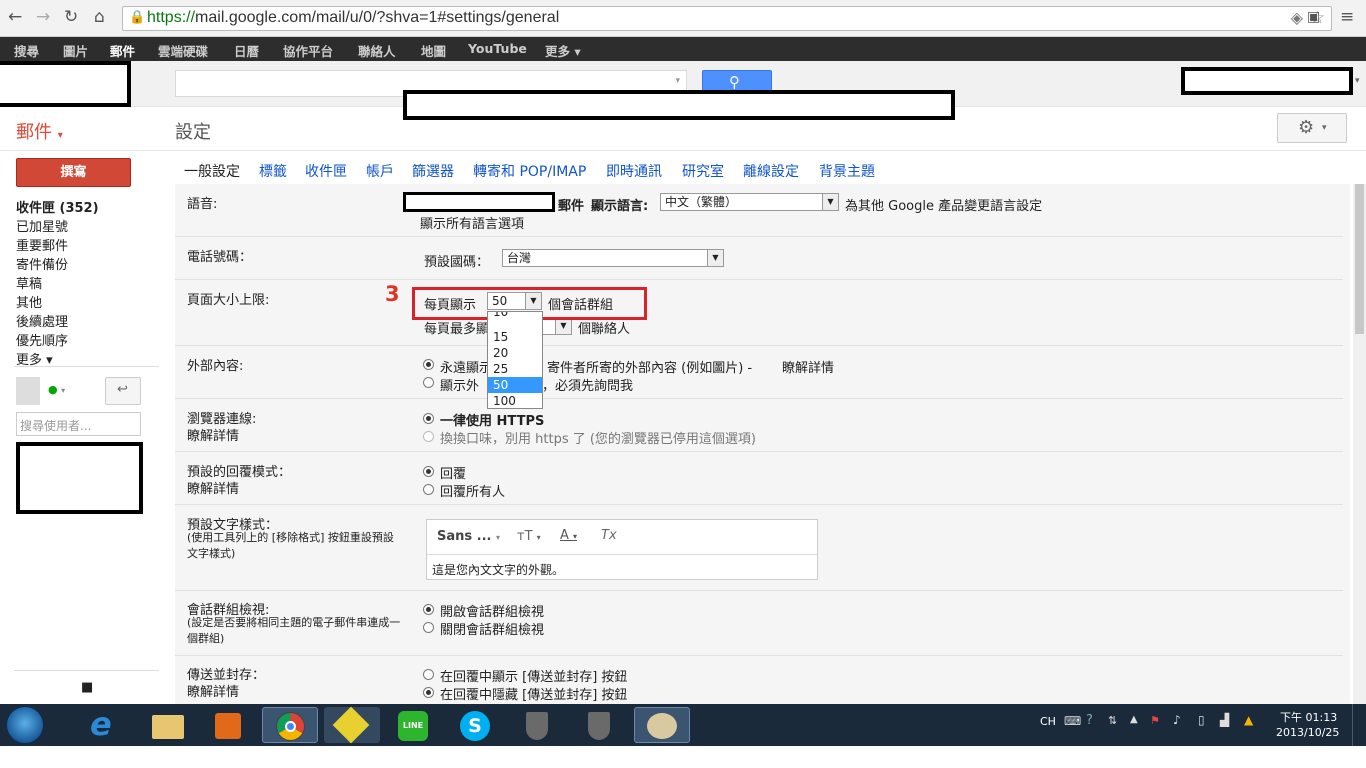 The width and height of the screenshot is (1366, 768). What do you see at coordinates (1072, 721) in the screenshot?
I see `keyboard-icon: ⌨` at bounding box center [1072, 721].